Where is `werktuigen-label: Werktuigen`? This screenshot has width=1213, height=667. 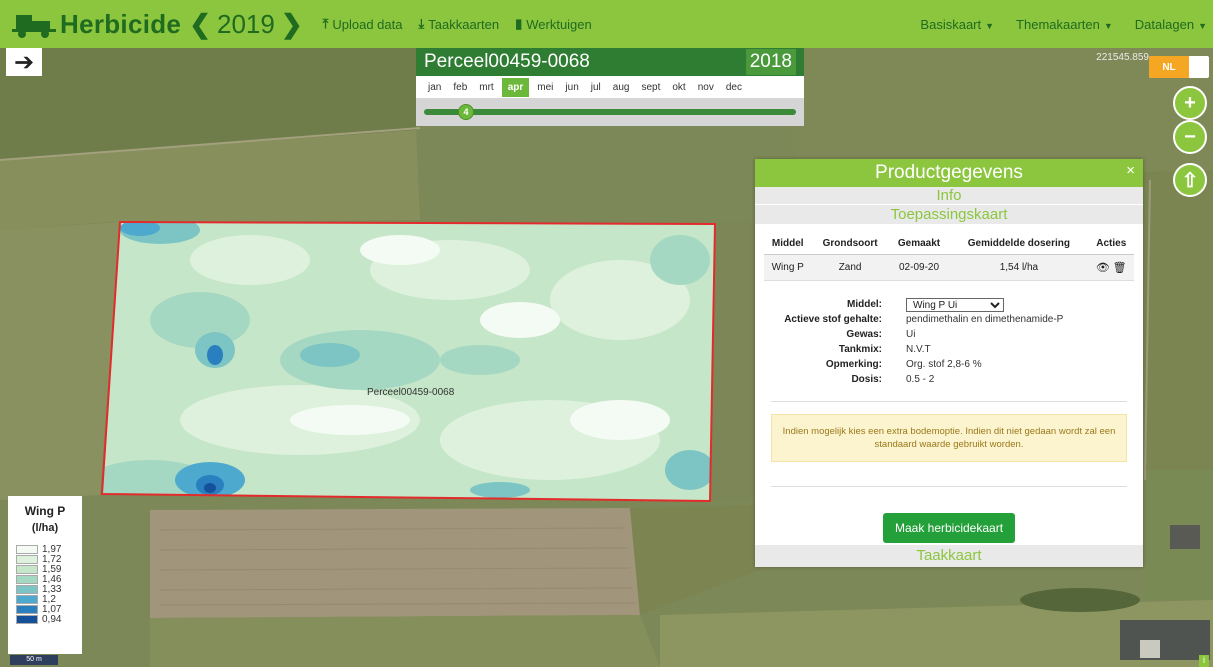
werktuigen-label: Werktuigen is located at coordinates (559, 24).